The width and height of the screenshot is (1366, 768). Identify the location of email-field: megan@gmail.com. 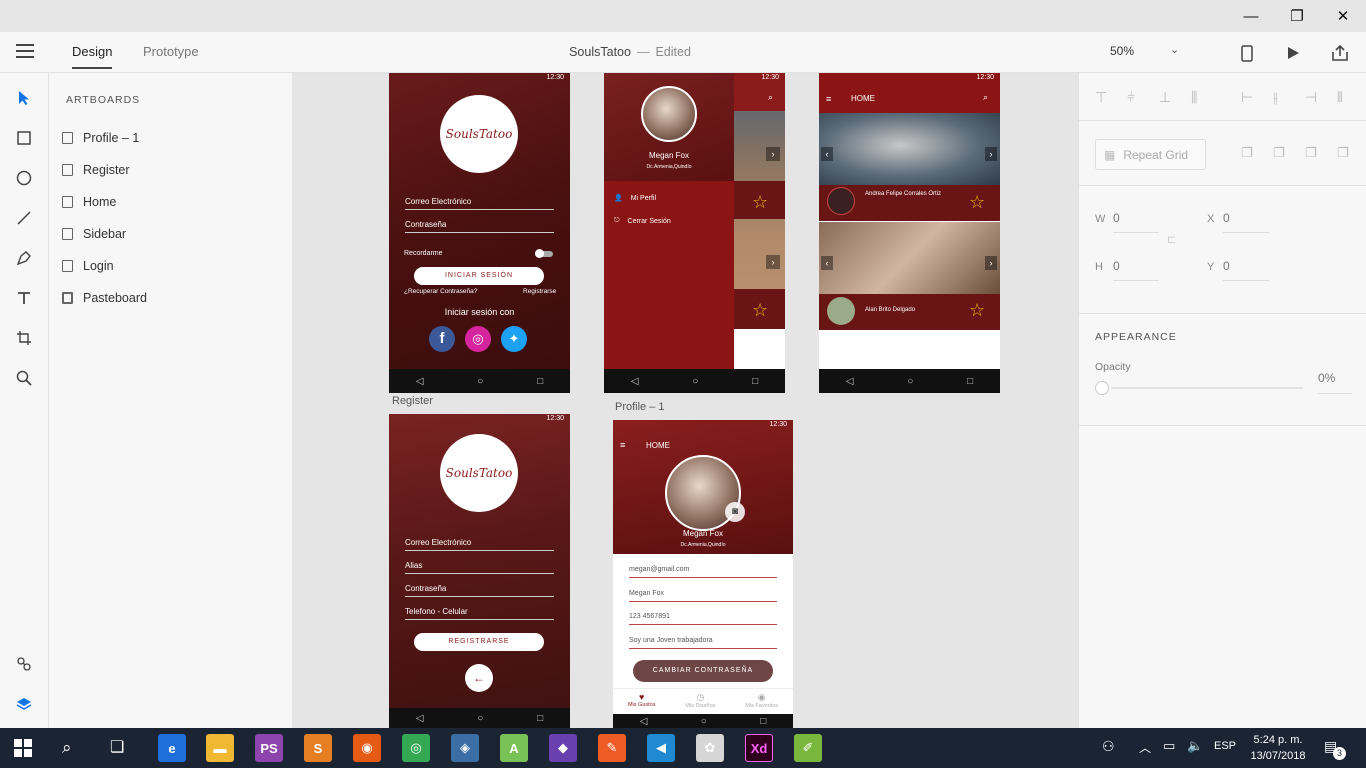
(703, 572).